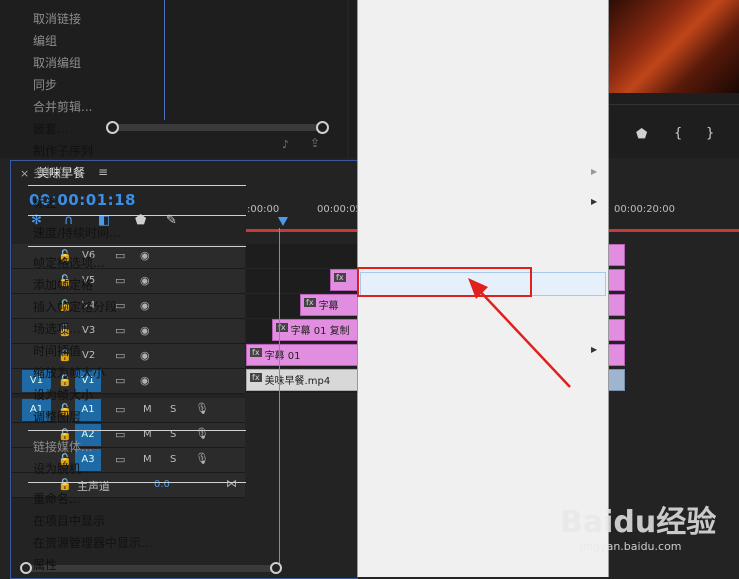  Describe the element at coordinates (710, 133) in the screenshot. I see `mark-out-icon: }` at that location.